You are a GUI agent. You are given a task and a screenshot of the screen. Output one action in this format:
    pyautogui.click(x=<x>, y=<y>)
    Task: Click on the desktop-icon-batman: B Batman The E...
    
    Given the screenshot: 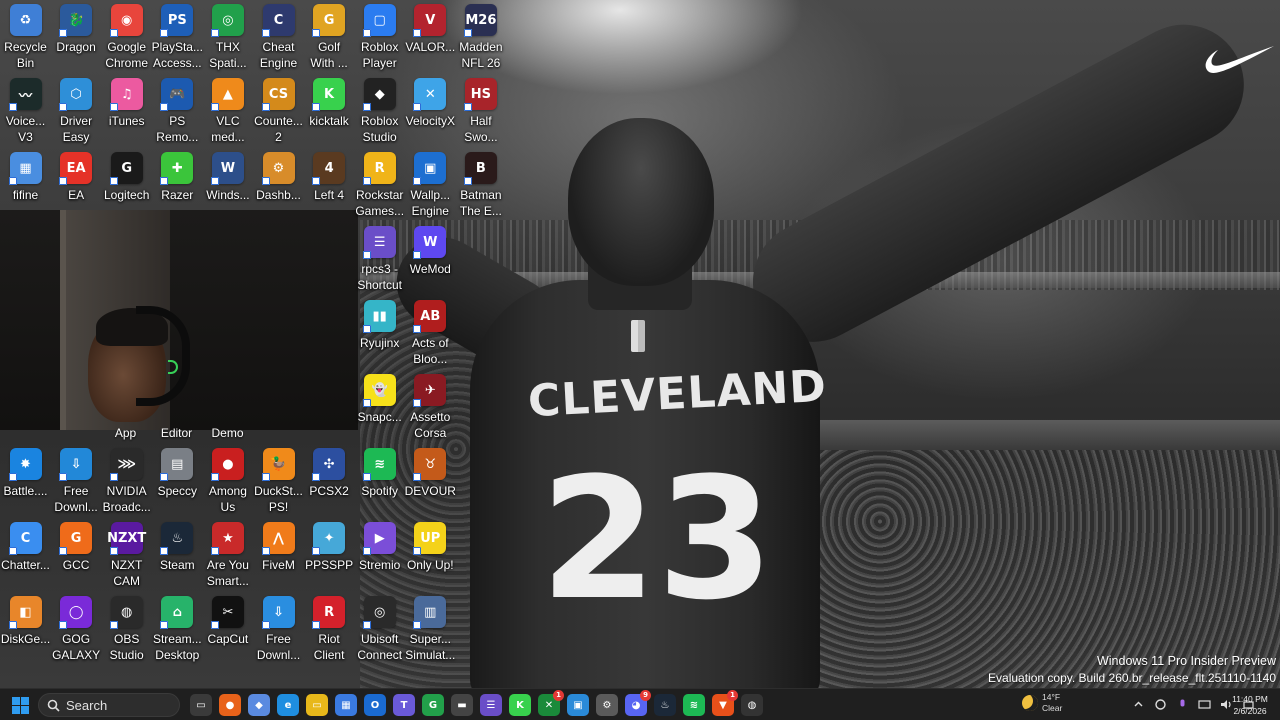 What is the action you would take?
    pyautogui.click(x=480, y=185)
    